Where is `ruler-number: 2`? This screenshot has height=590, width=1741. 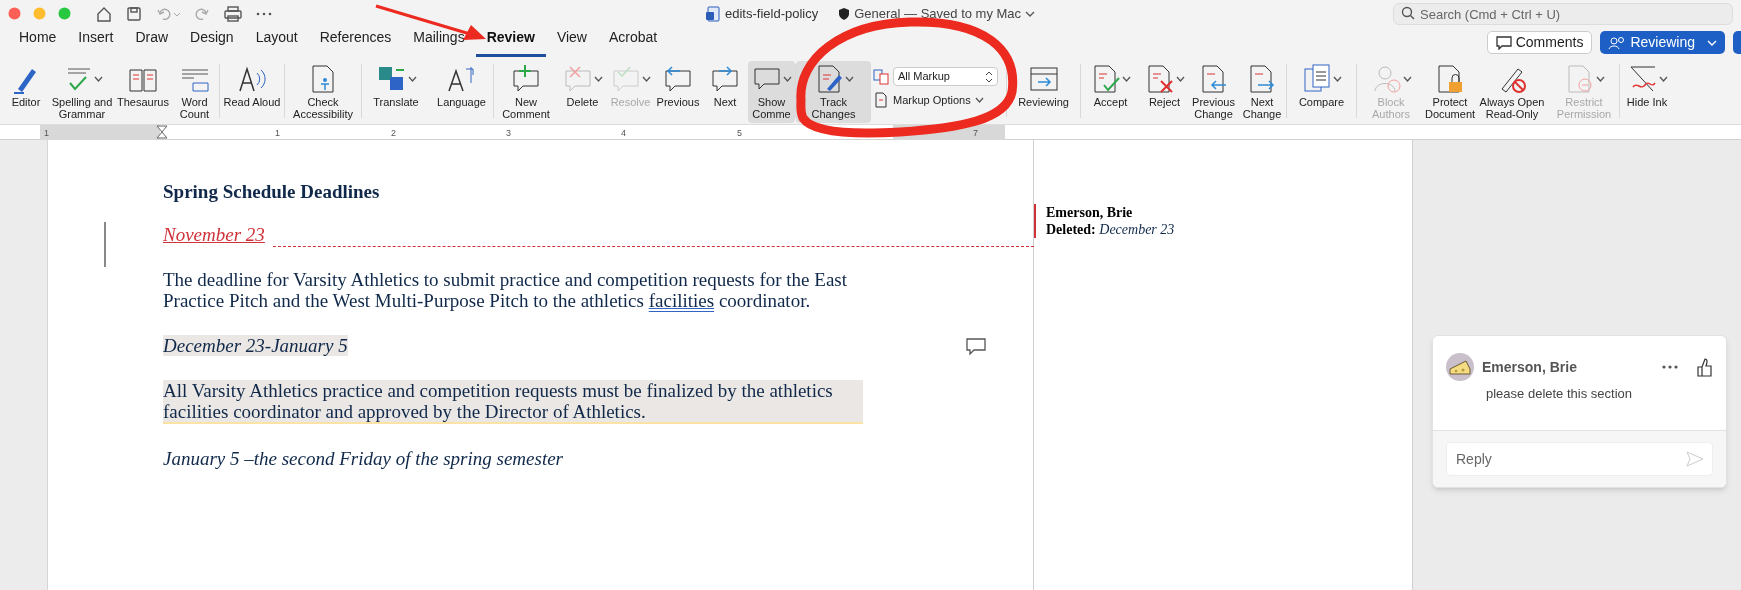 ruler-number: 2 is located at coordinates (393, 133).